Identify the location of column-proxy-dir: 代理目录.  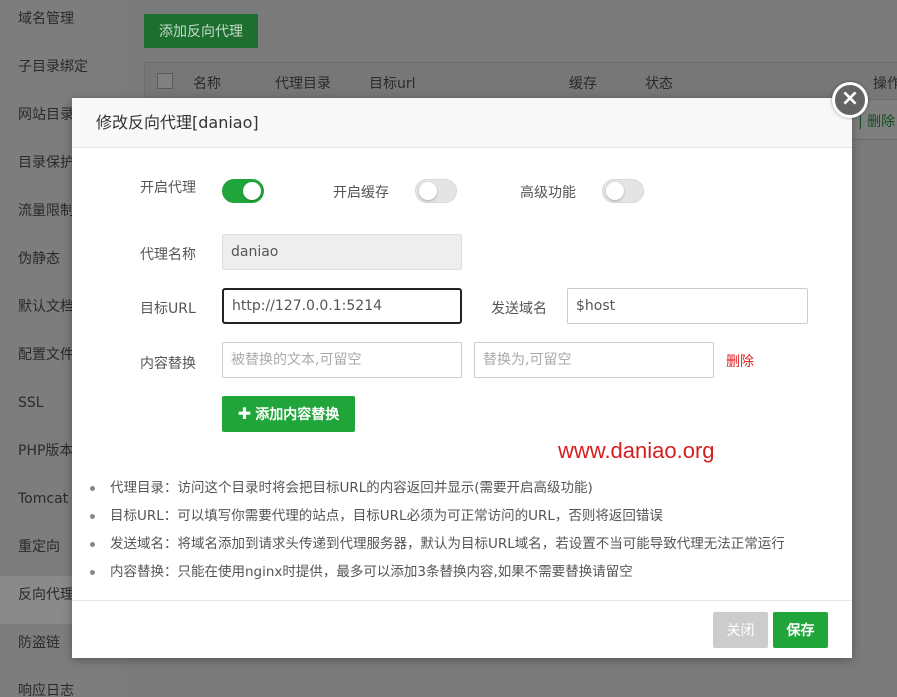
(303, 84).